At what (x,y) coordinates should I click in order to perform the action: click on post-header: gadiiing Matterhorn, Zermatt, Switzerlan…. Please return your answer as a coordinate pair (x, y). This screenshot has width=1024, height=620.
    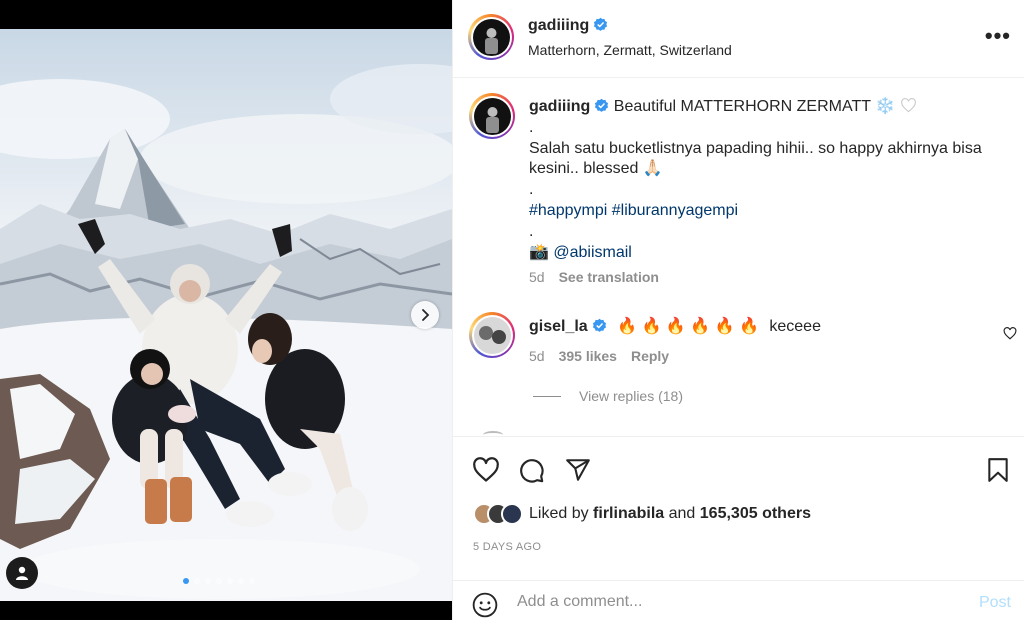
    Looking at the image, I should click on (738, 39).